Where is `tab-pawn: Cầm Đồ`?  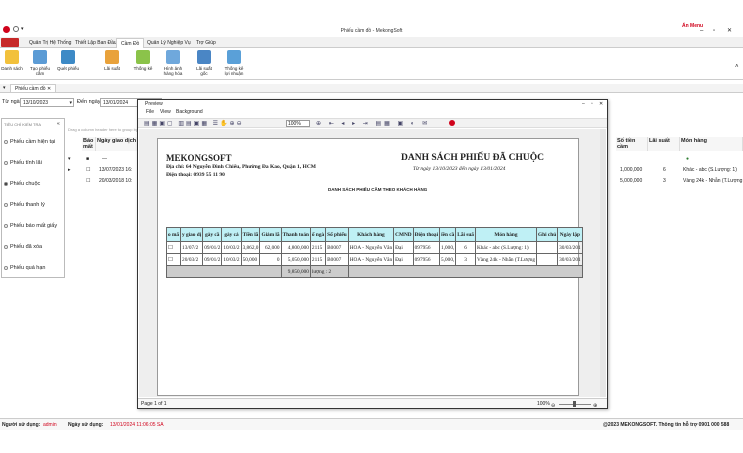 tab-pawn: Cầm Đồ is located at coordinates (130, 43).